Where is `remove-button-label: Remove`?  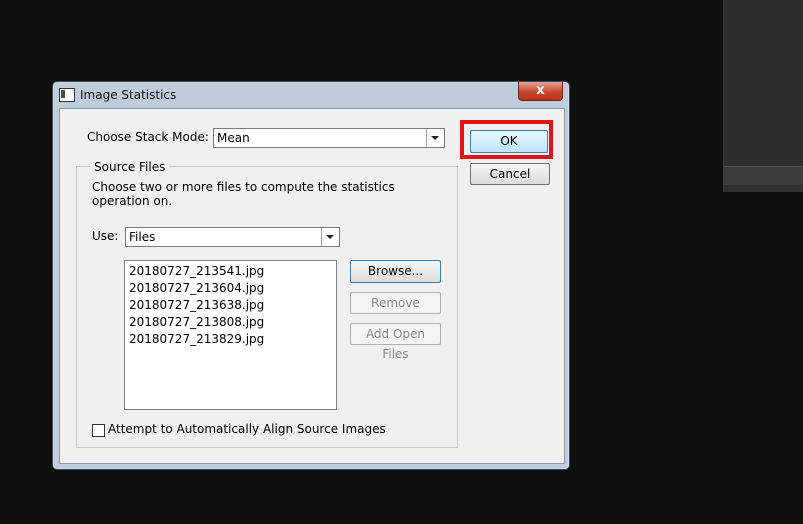
remove-button-label: Remove is located at coordinates (395, 303).